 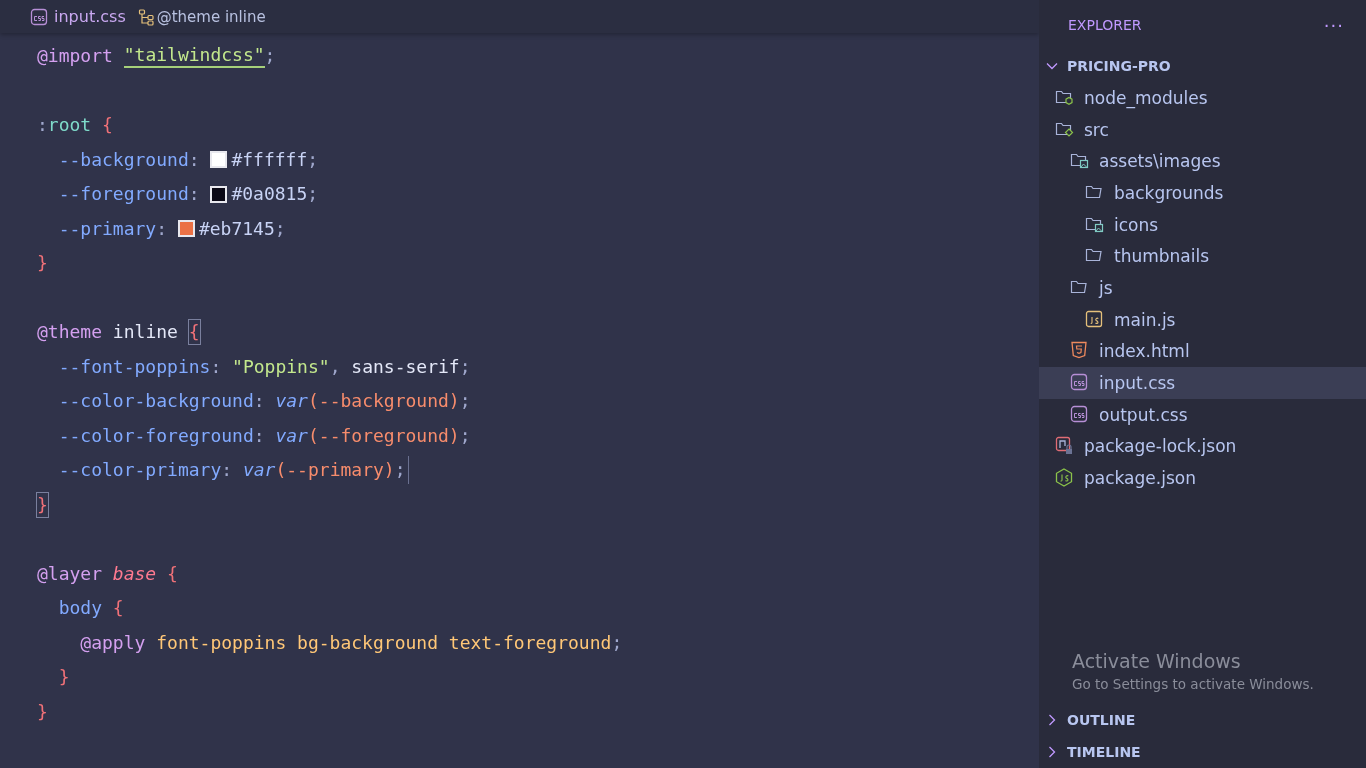 What do you see at coordinates (139, 470) in the screenshot?
I see `code-token: --color-primary` at bounding box center [139, 470].